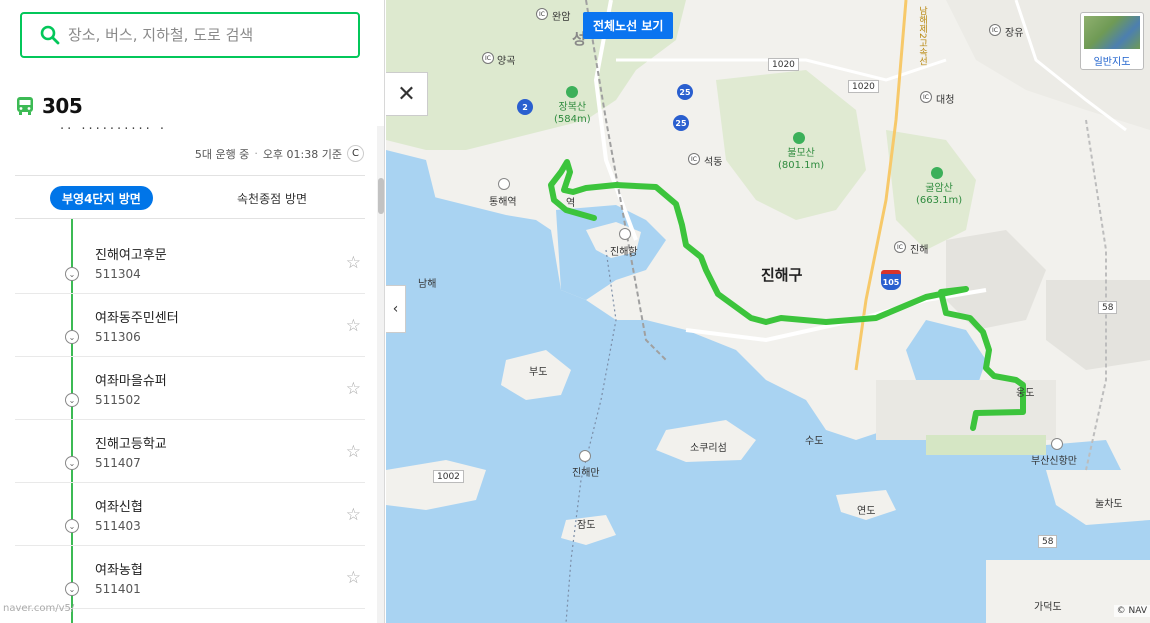 Image resolution: width=1150 pixels, height=623 pixels. What do you see at coordinates (119, 507) in the screenshot?
I see `stop-name: 여좌신협` at bounding box center [119, 507].